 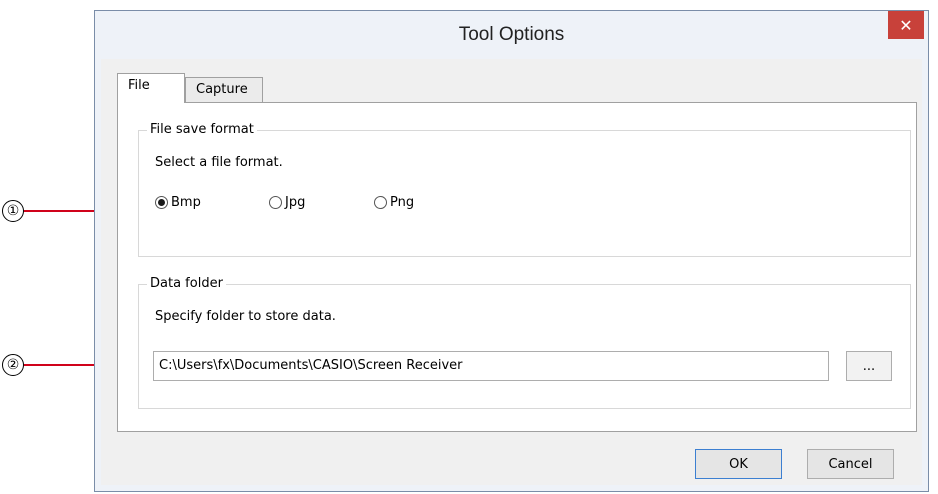 I want to click on title-bar: Tool Options ✕, so click(x=511, y=35).